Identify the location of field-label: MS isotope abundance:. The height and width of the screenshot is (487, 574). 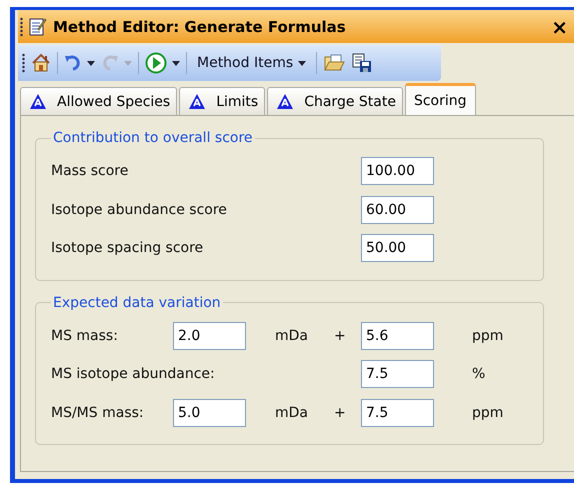
(133, 374).